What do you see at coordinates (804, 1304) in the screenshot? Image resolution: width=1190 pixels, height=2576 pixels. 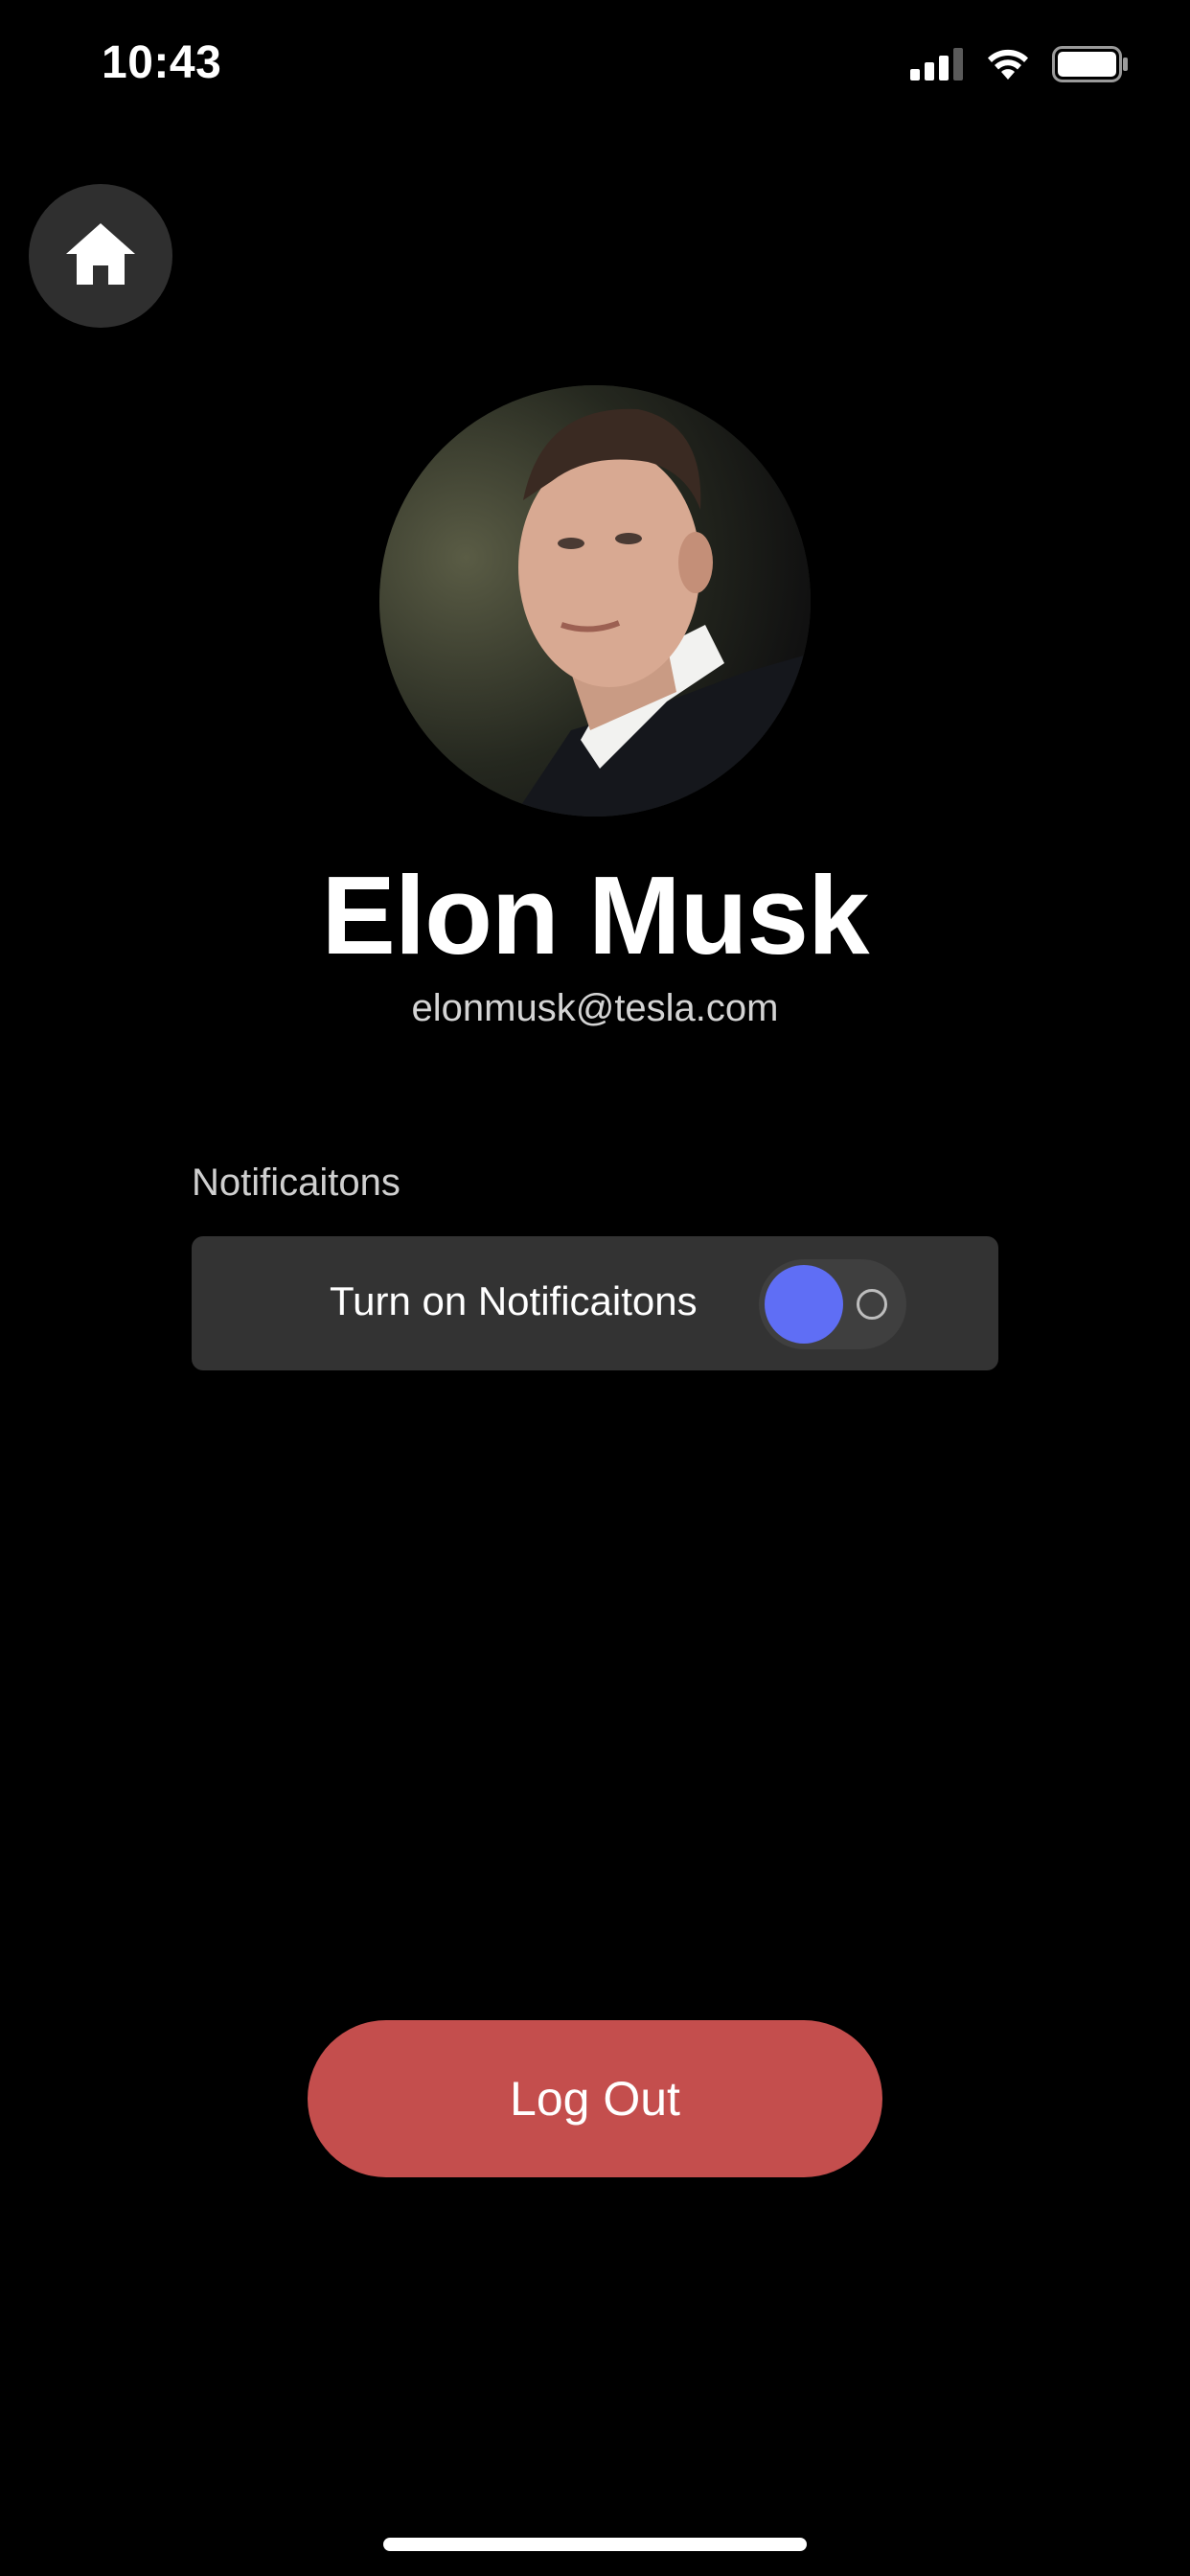 I see `toggle-knob` at bounding box center [804, 1304].